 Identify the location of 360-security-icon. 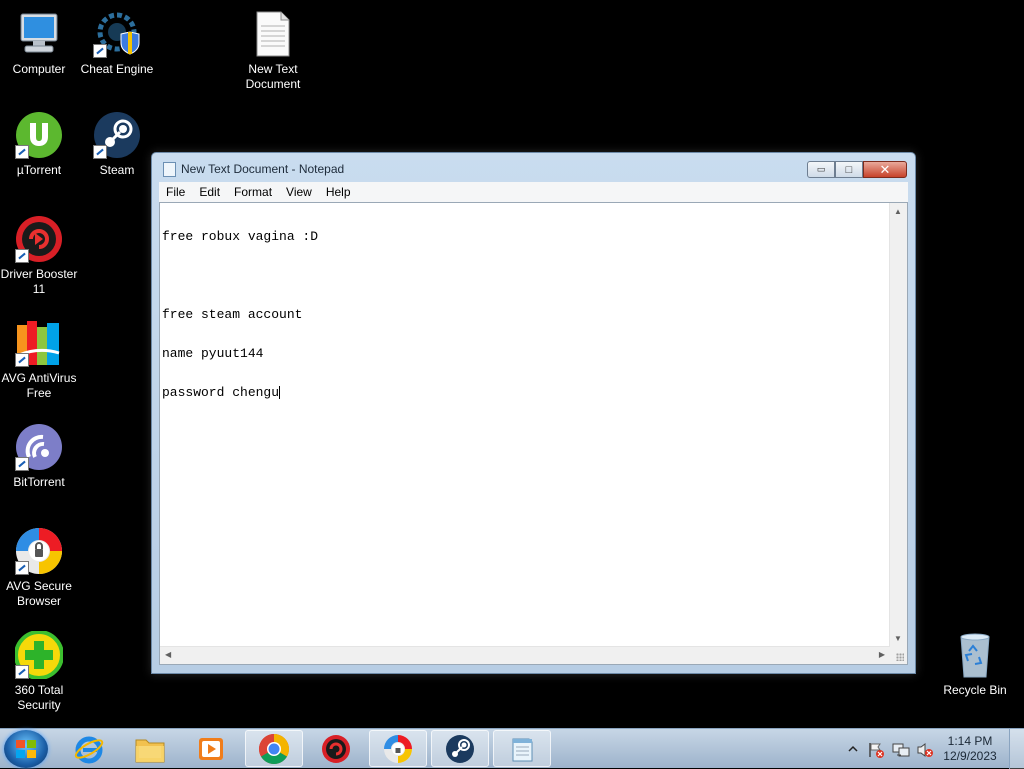
(39, 655).